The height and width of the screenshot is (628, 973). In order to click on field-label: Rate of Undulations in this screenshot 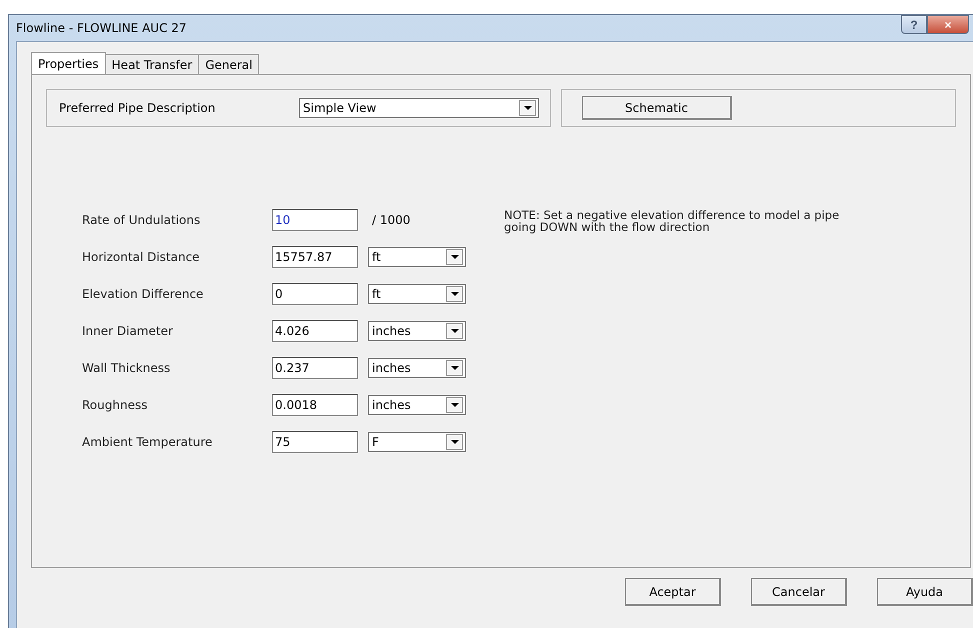, I will do `click(142, 220)`.